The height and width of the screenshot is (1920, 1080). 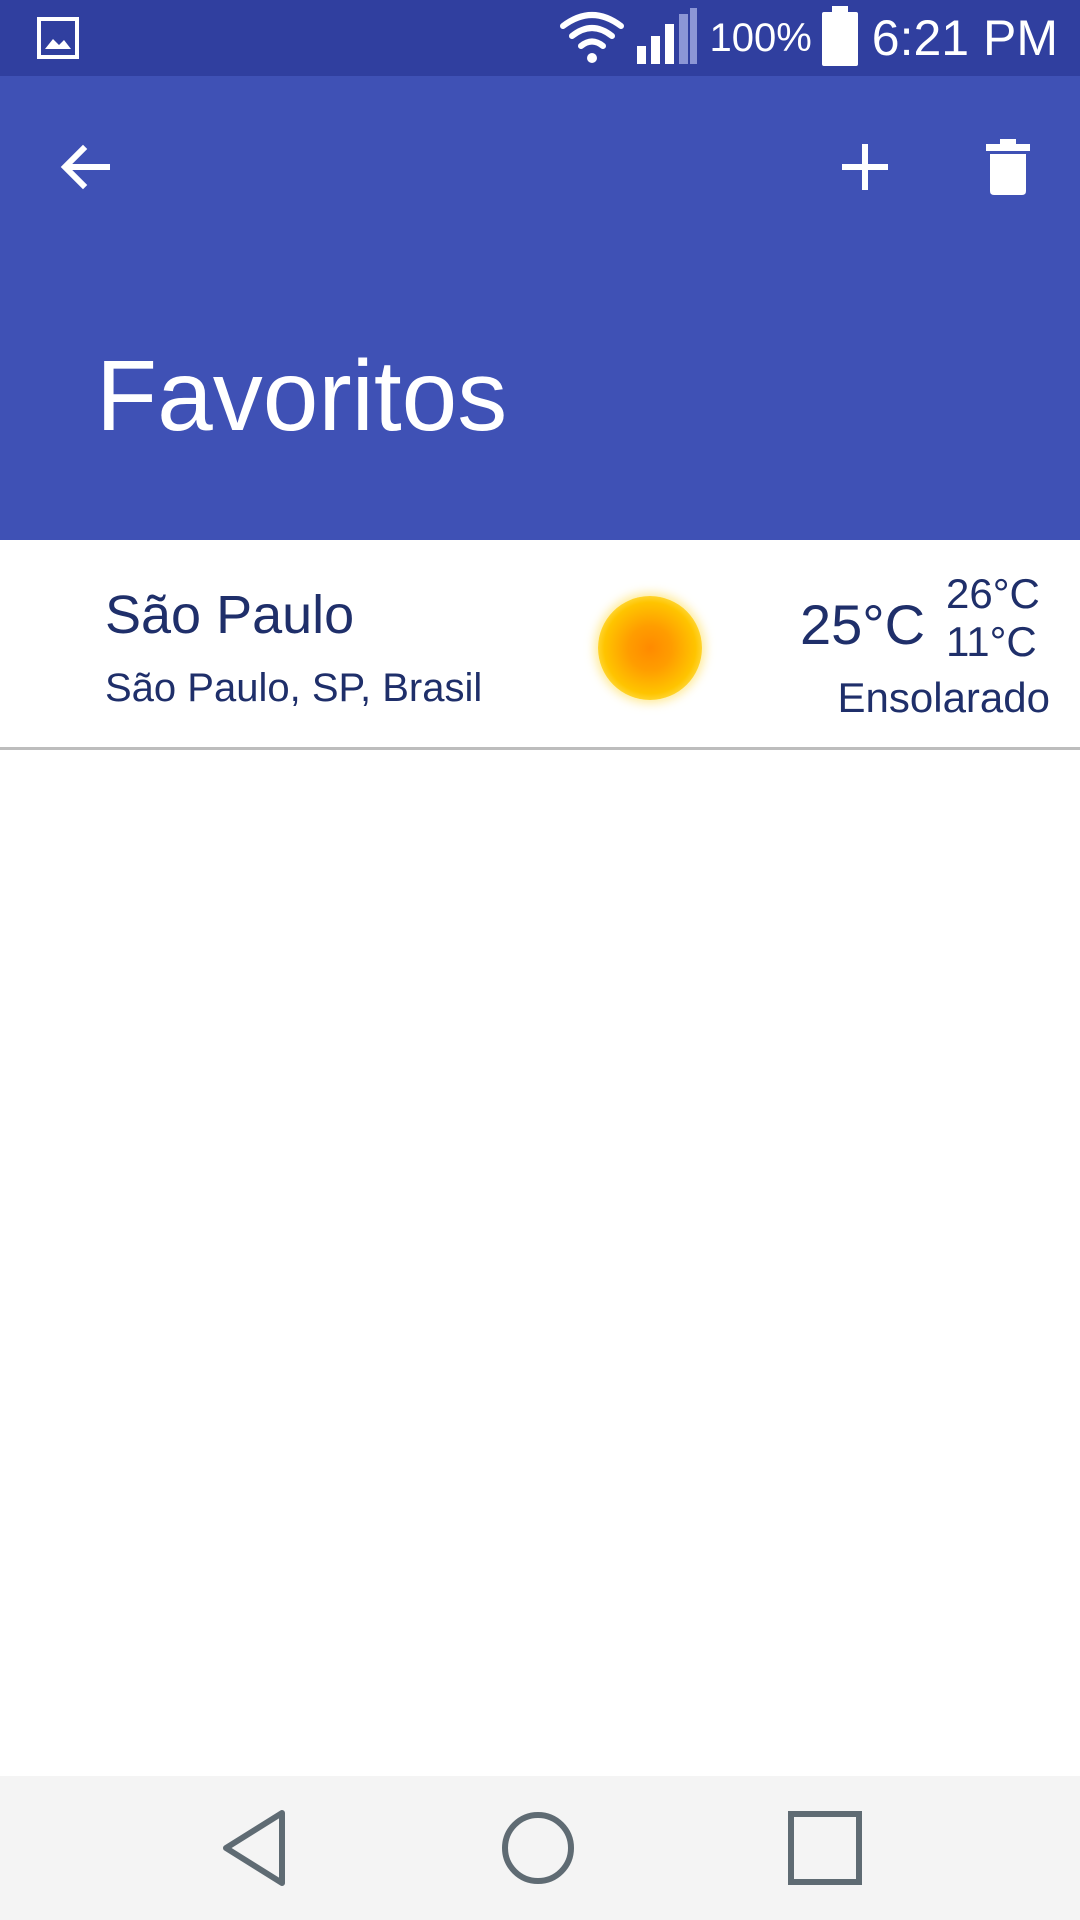 I want to click on add-favorite-button, so click(x=865, y=167).